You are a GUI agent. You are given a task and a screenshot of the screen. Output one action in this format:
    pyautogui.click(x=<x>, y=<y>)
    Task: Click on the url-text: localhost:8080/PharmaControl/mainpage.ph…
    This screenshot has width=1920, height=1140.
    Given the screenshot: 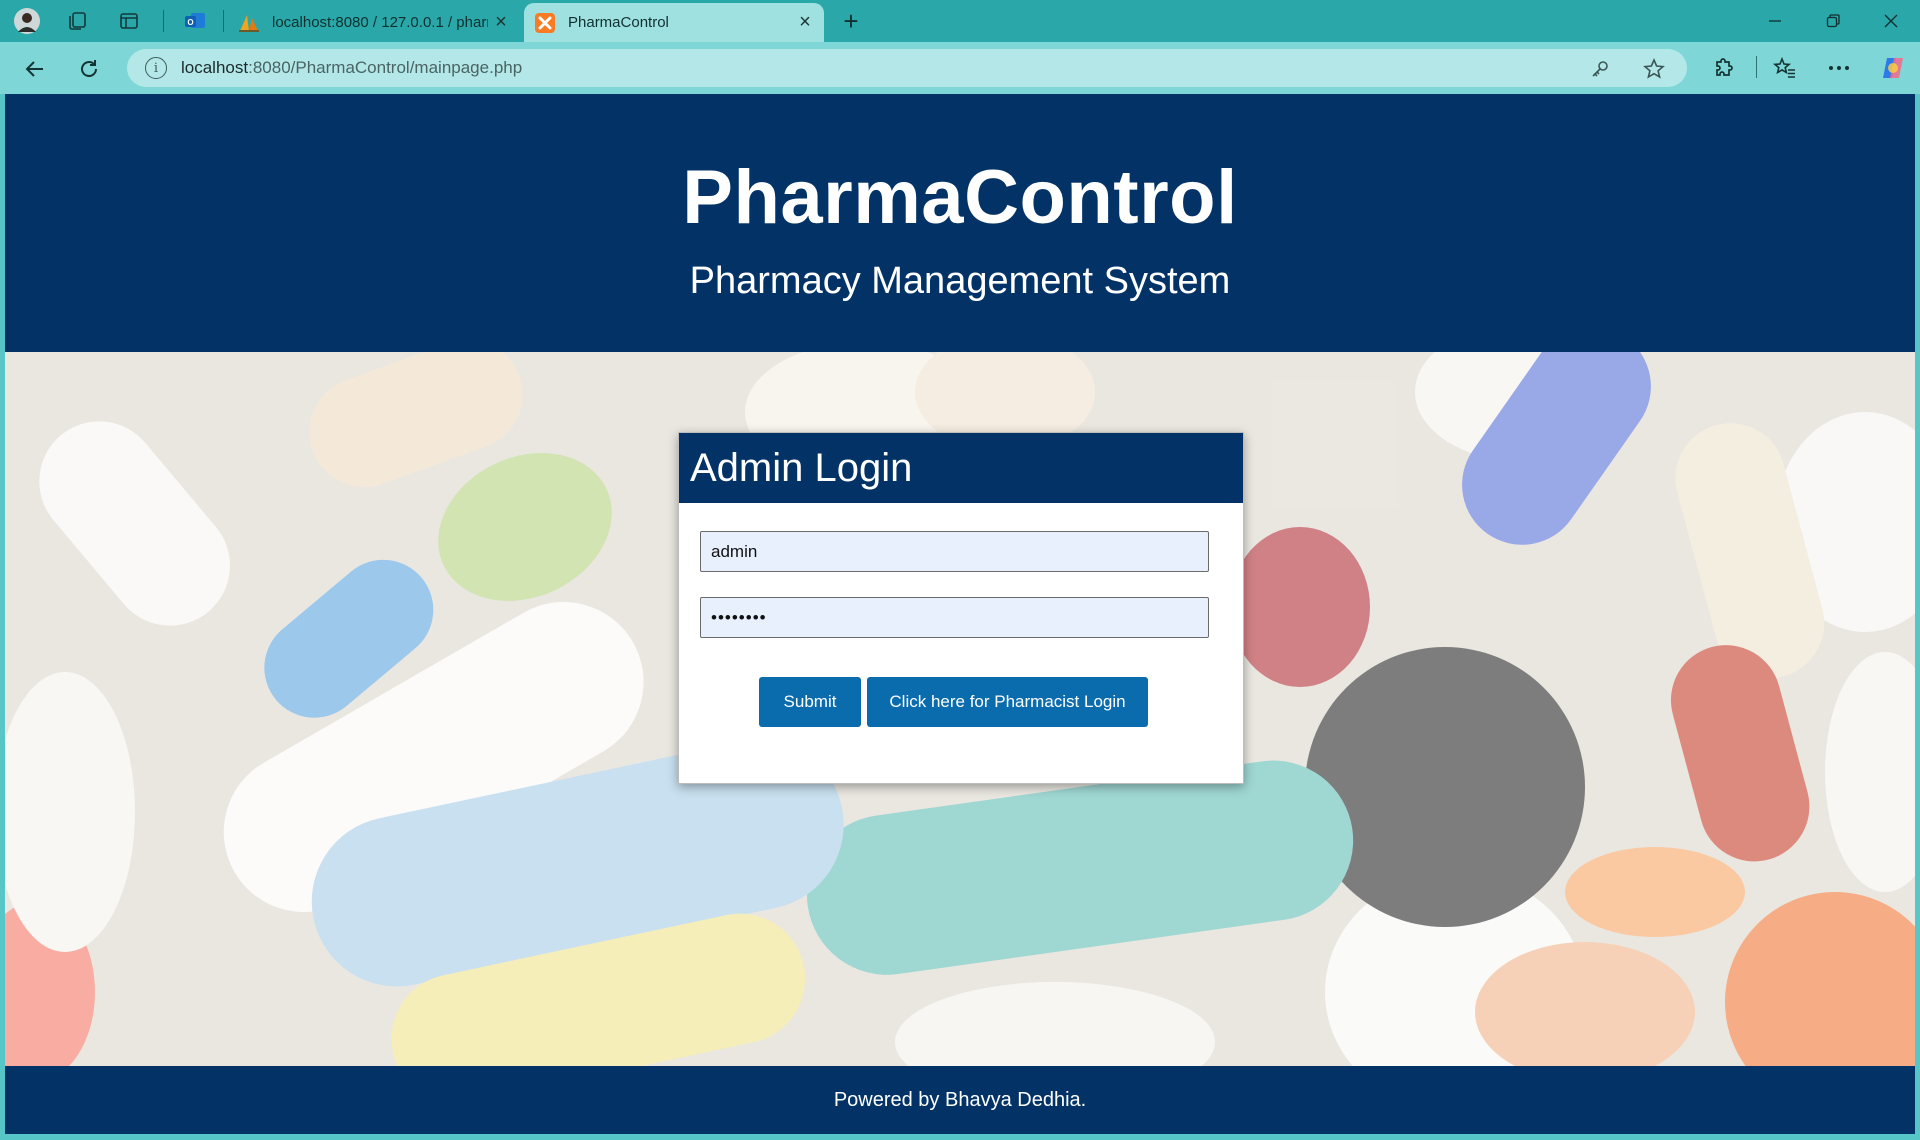 What is the action you would take?
    pyautogui.click(x=352, y=67)
    